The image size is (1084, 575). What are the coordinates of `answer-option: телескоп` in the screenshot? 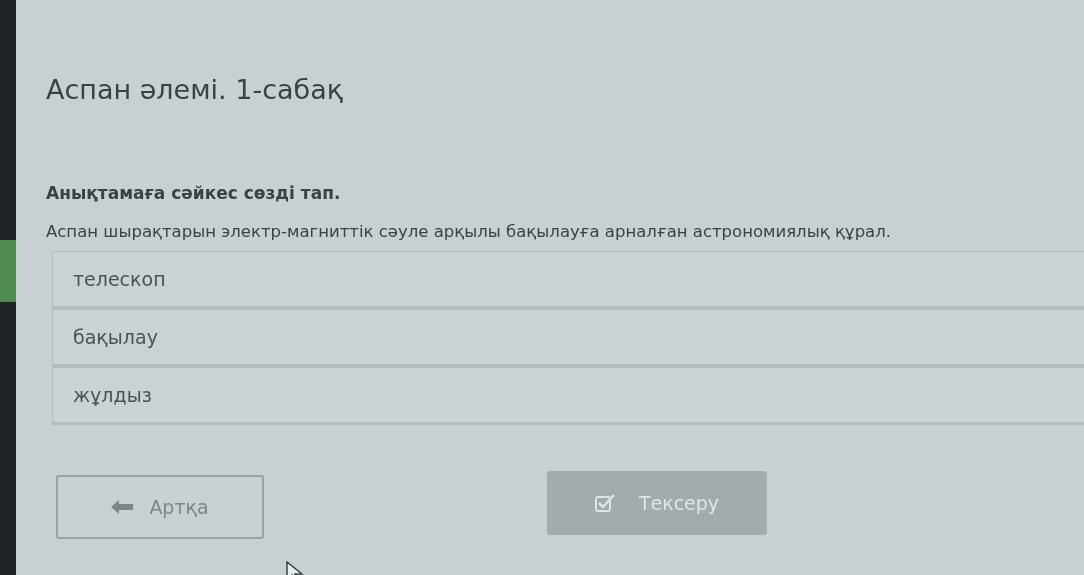 It's located at (568, 279).